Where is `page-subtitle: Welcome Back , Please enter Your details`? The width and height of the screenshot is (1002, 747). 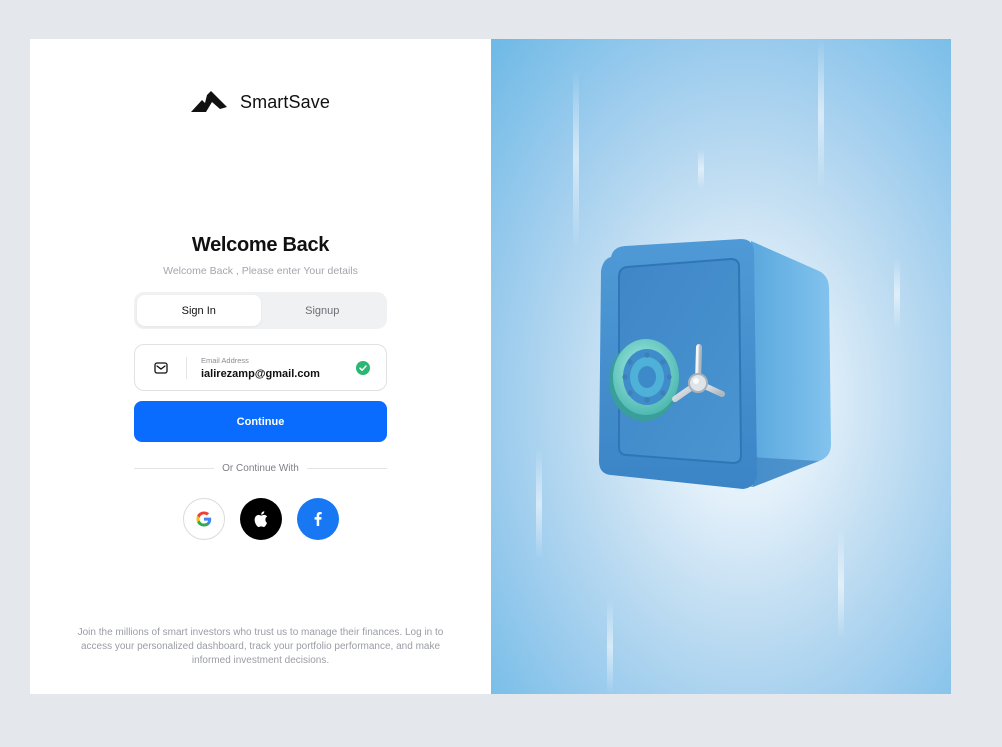
page-subtitle: Welcome Back , Please enter Your details is located at coordinates (260, 271).